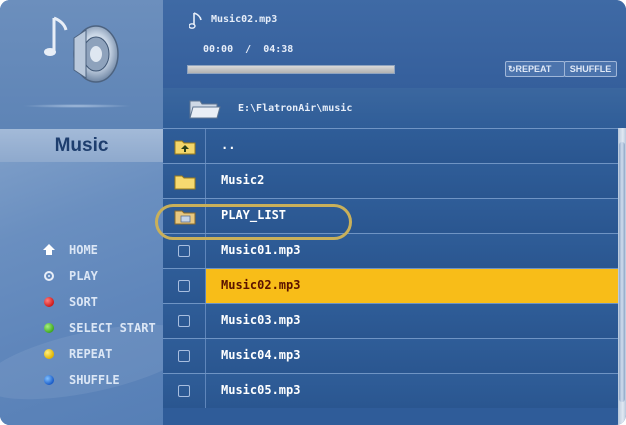  What do you see at coordinates (390, 390) in the screenshot?
I see `list-item-file: Music05.mp3` at bounding box center [390, 390].